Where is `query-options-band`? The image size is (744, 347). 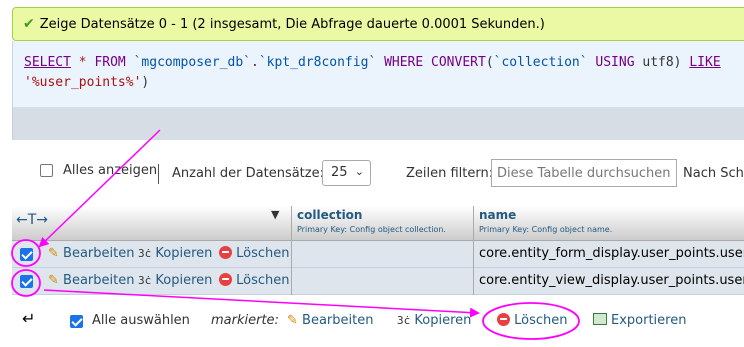
query-options-band is located at coordinates (378, 123).